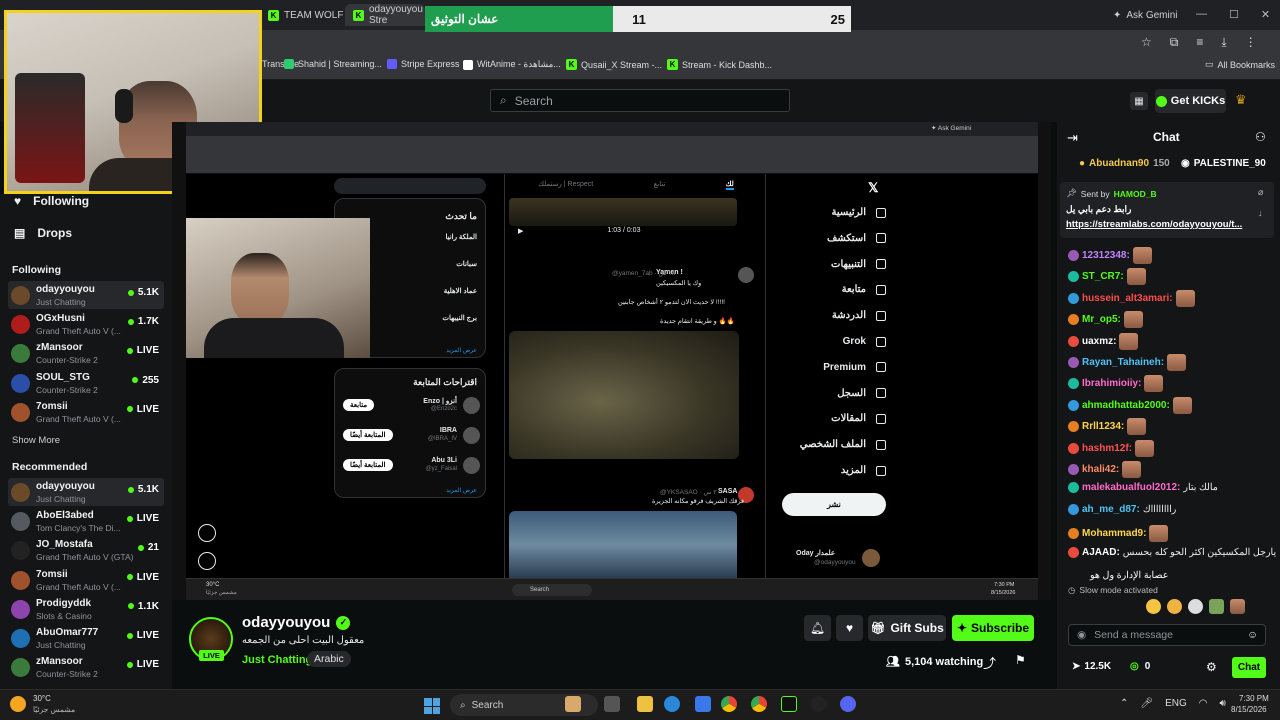 The image size is (1280, 720). I want to click on download-icon: ⤓, so click(1223, 42).